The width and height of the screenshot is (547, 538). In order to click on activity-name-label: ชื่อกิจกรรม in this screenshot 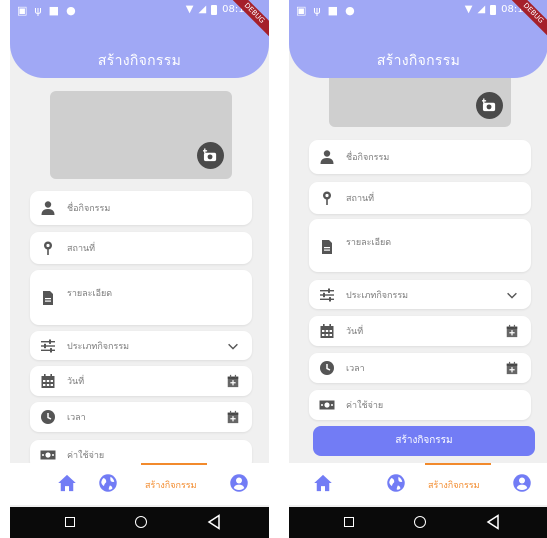, I will do `click(89, 209)`.